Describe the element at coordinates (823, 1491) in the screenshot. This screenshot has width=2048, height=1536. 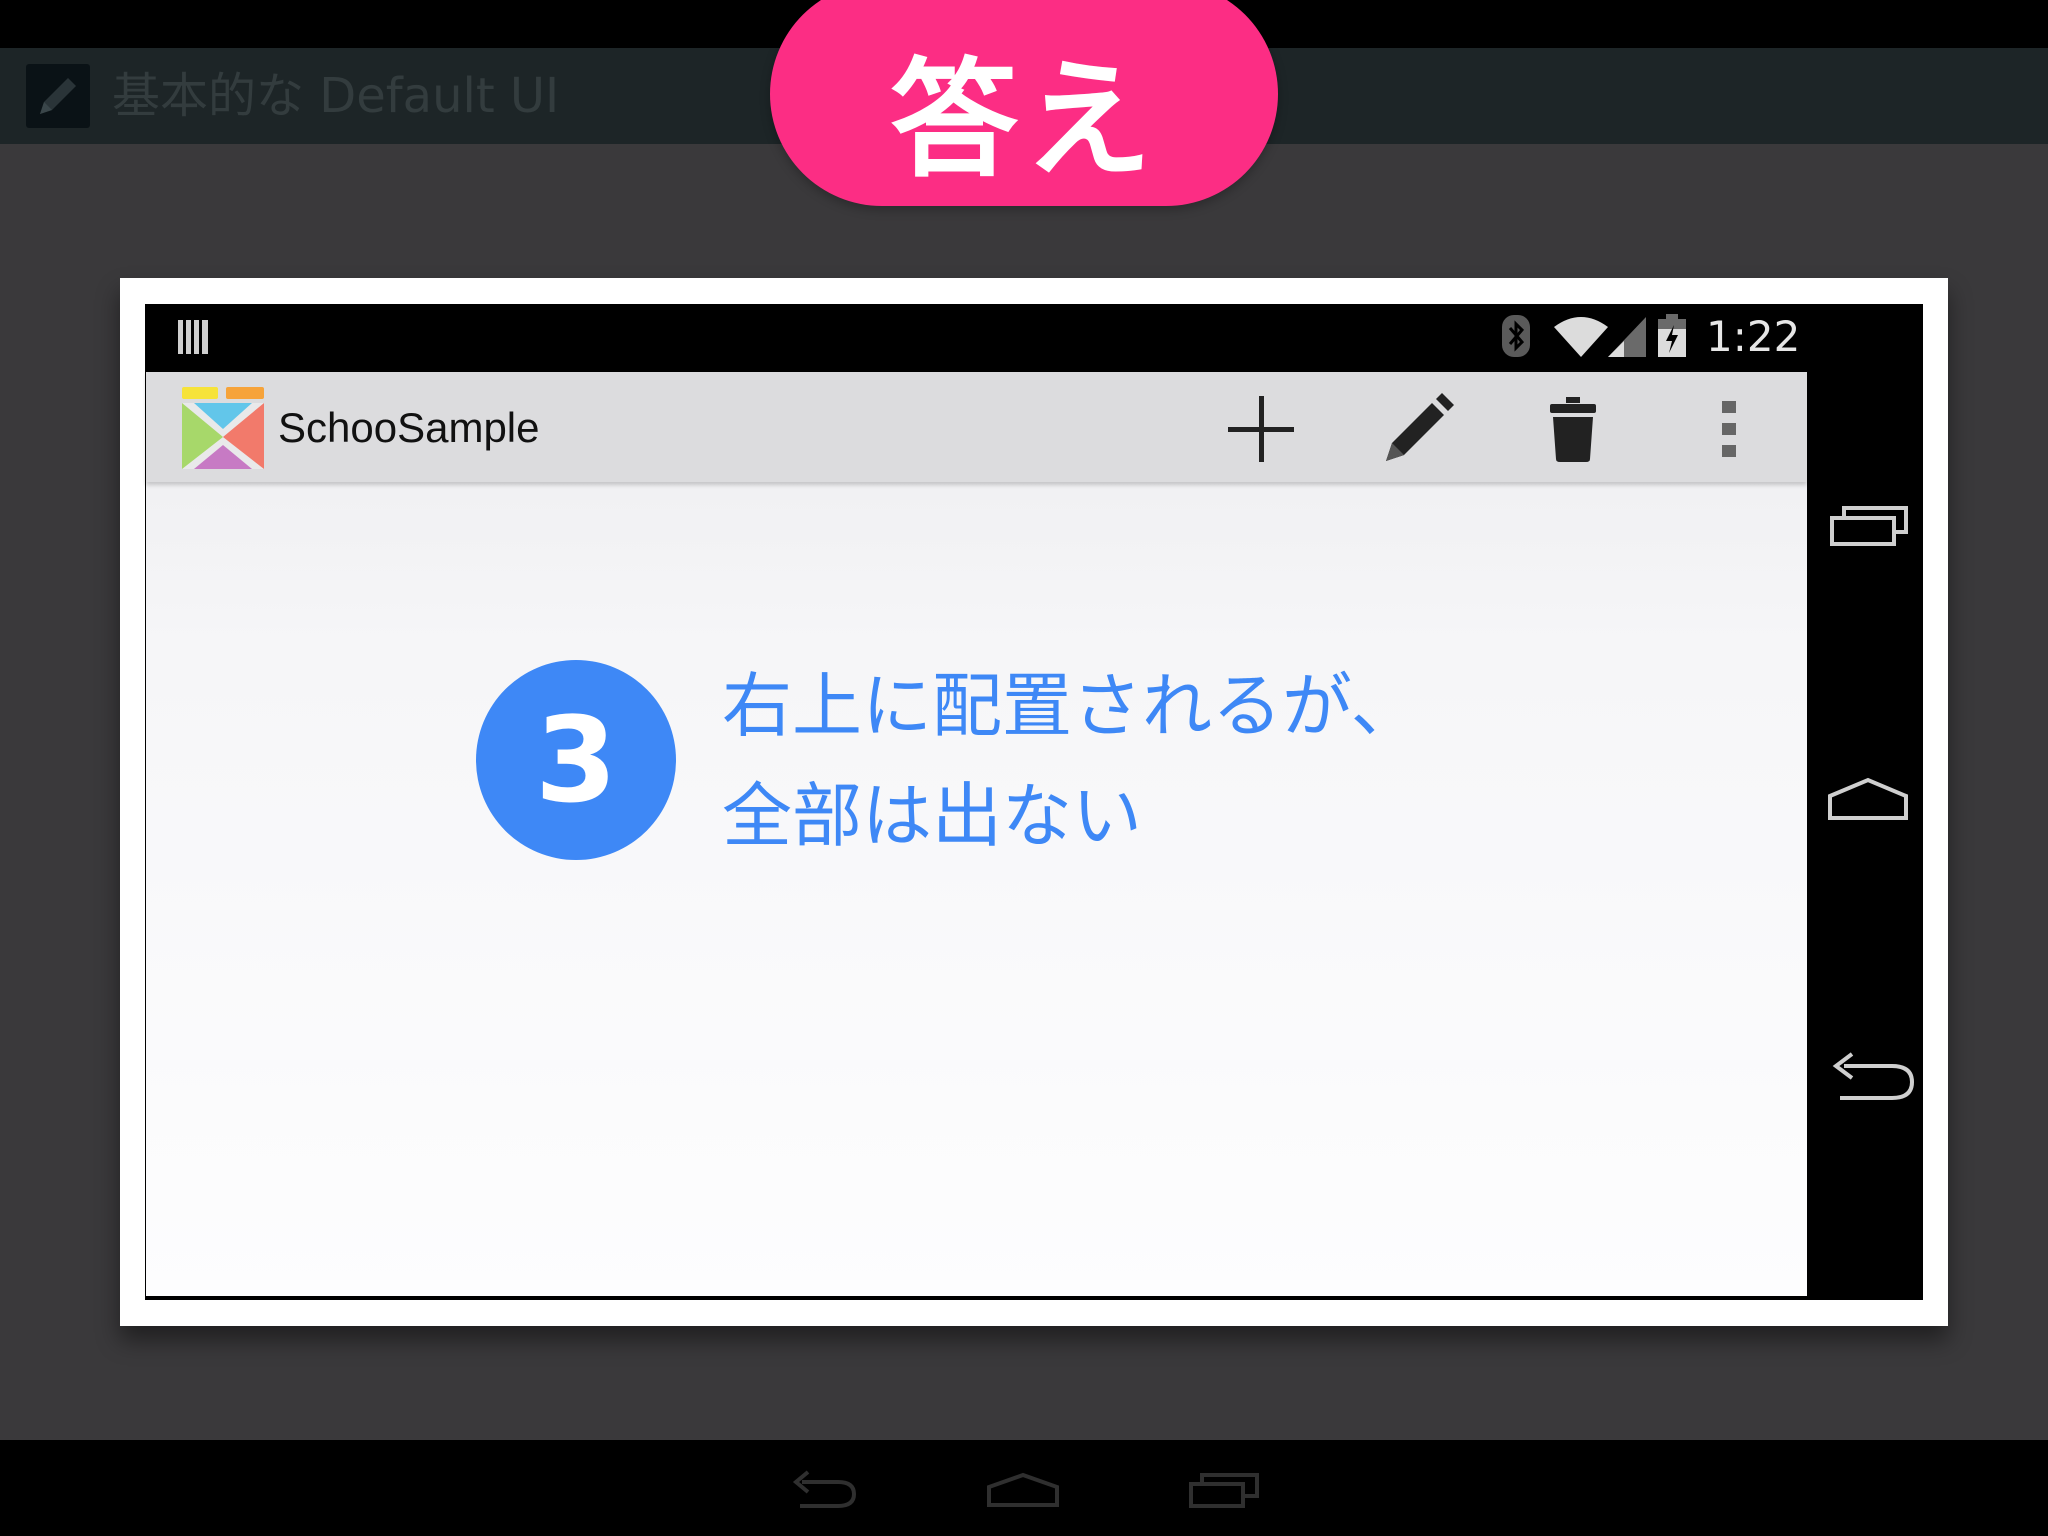
I see `system-back-icon` at that location.